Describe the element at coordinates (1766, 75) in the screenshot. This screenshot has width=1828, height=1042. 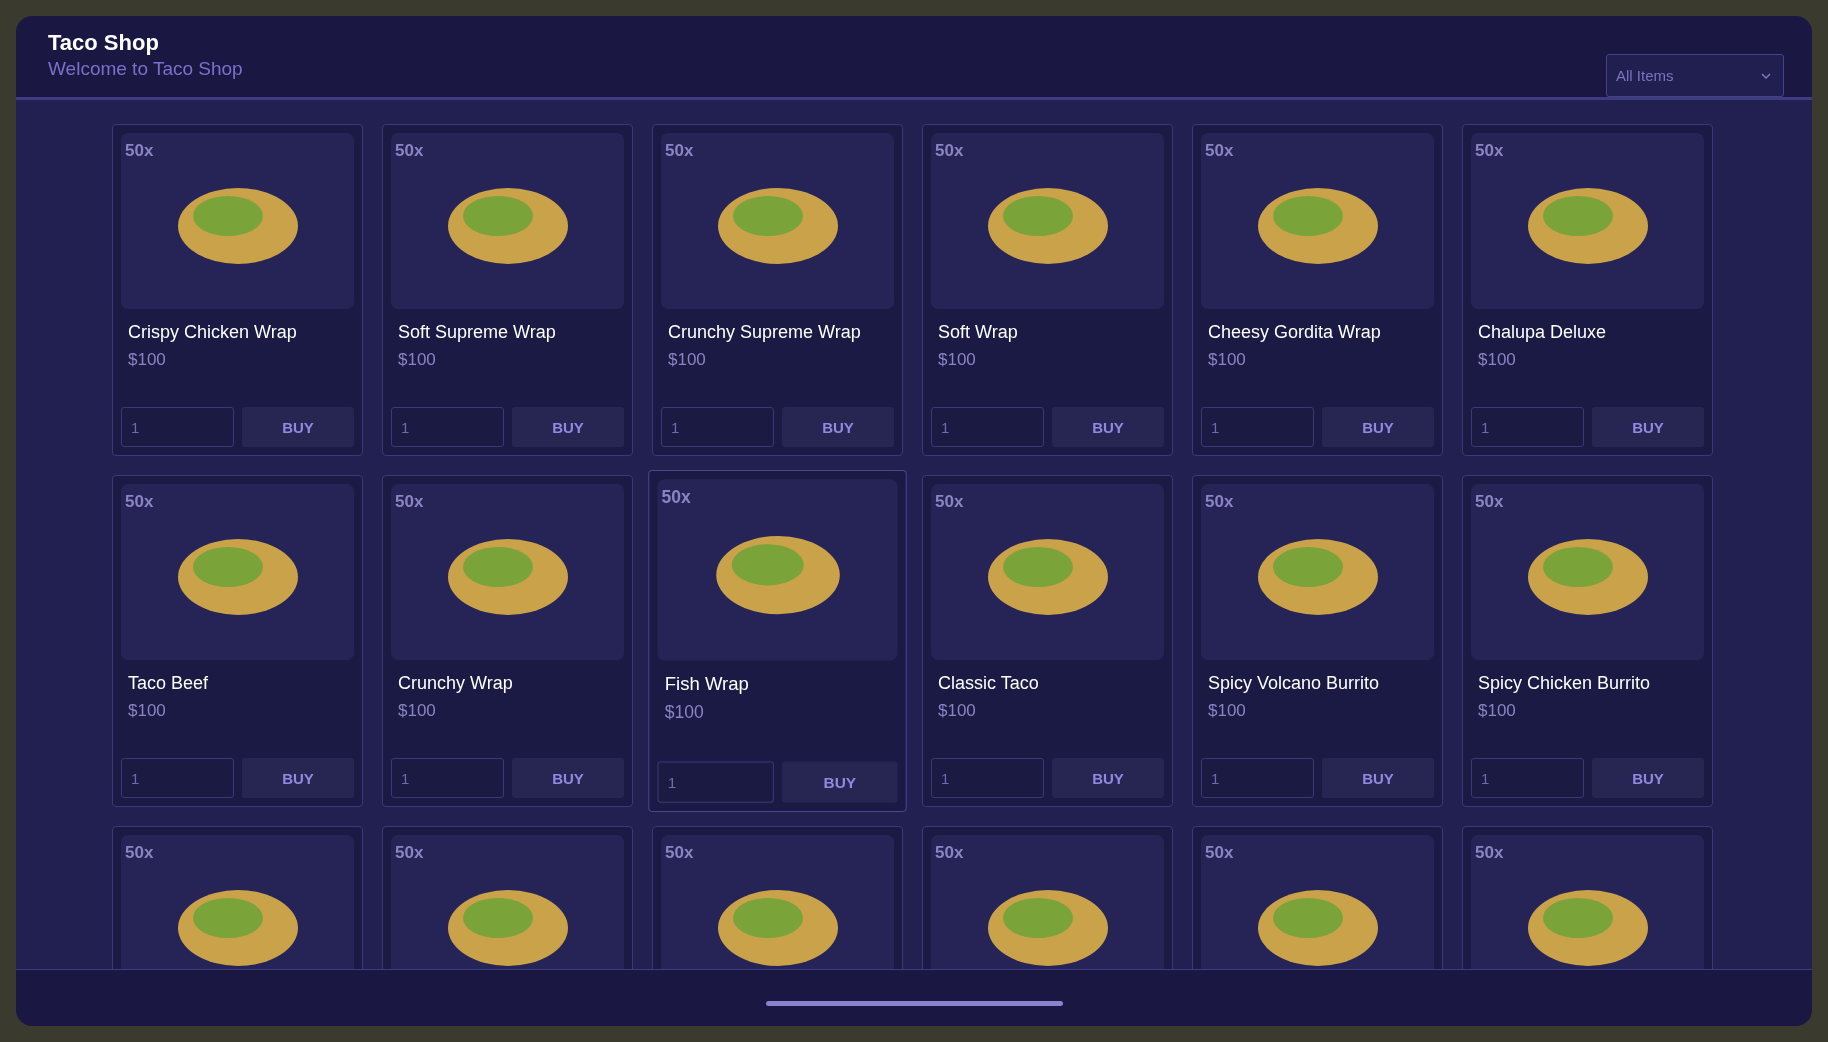
I see `chevron-down-icon` at that location.